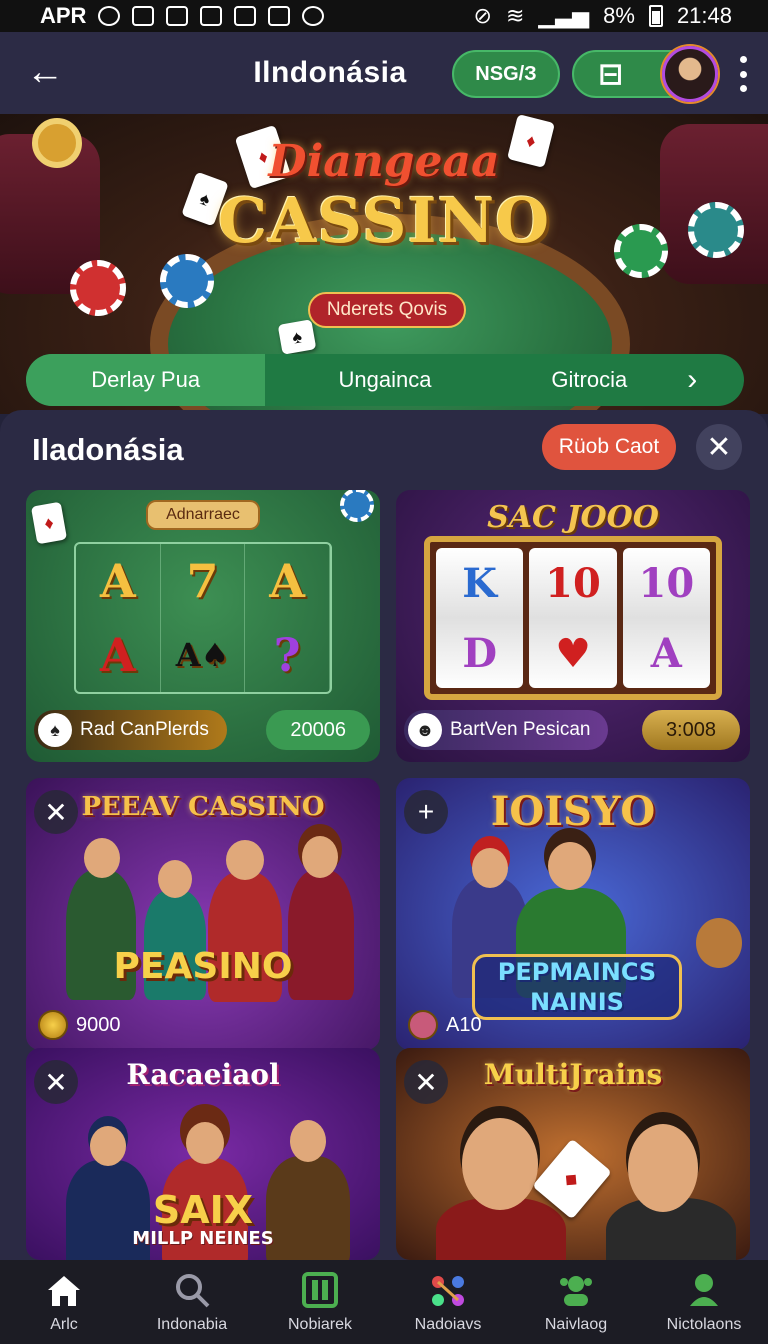 This screenshot has width=768, height=1344. Describe the element at coordinates (573, 618) in the screenshot. I see `reel: 10 ♥` at that location.